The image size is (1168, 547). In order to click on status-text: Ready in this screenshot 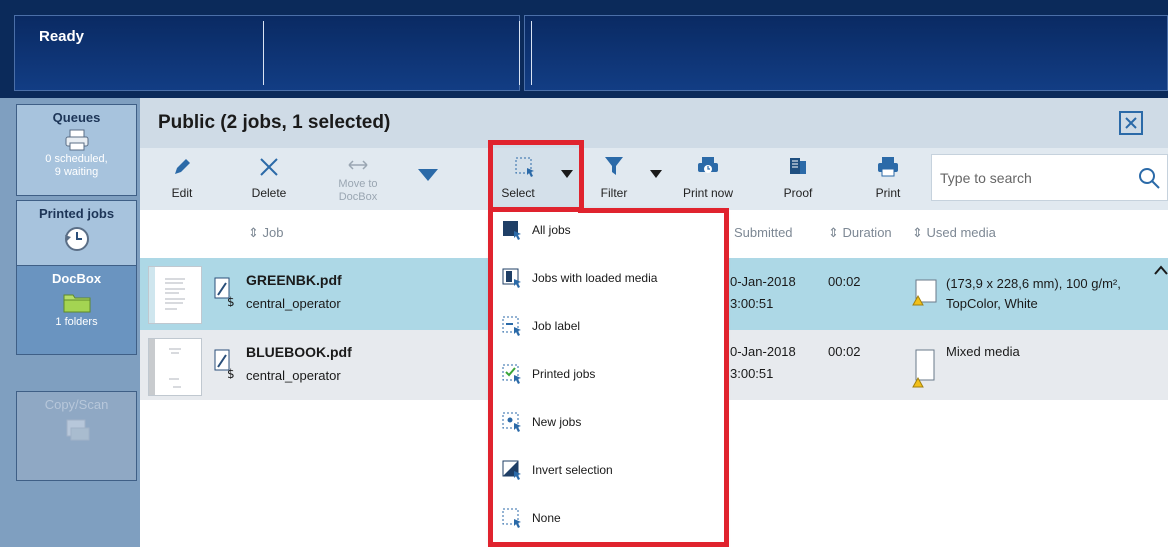, I will do `click(62, 36)`.